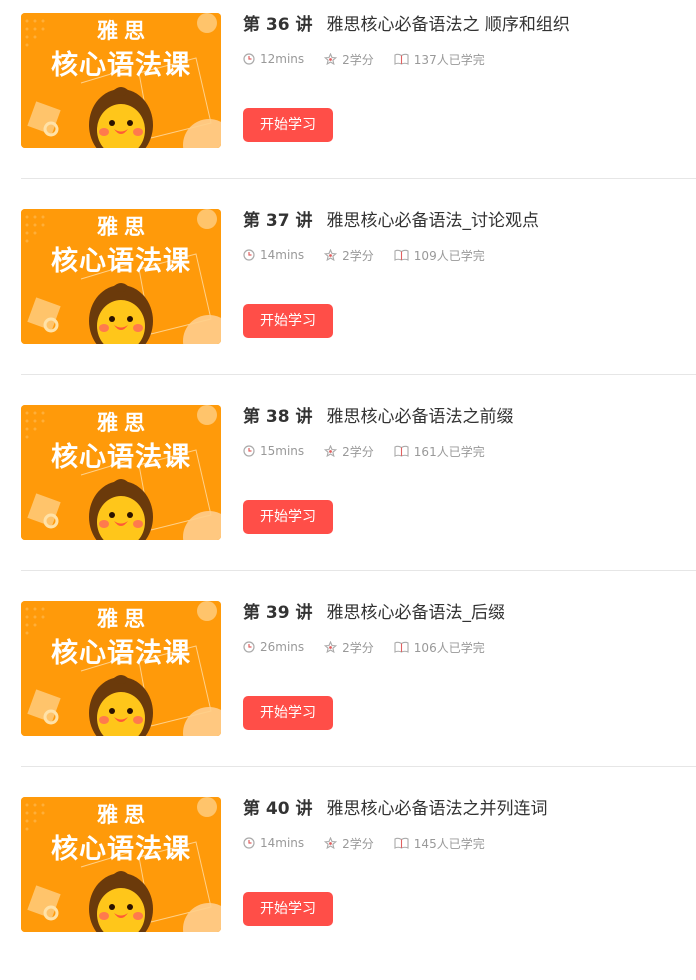 This screenshot has height=980, width=696. I want to click on duration-text: 12mins, so click(282, 59).